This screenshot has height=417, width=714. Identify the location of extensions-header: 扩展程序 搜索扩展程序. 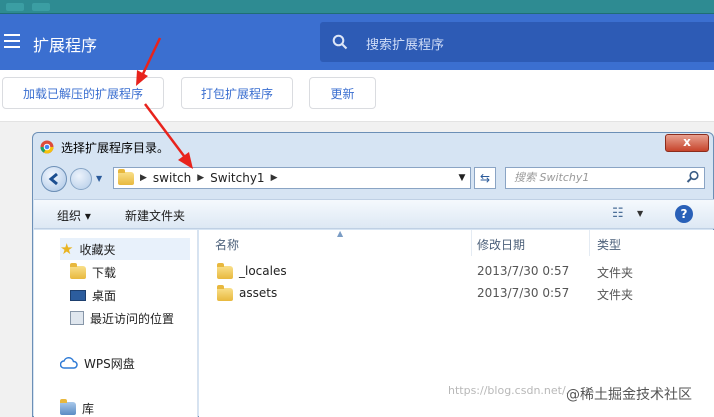
(357, 42).